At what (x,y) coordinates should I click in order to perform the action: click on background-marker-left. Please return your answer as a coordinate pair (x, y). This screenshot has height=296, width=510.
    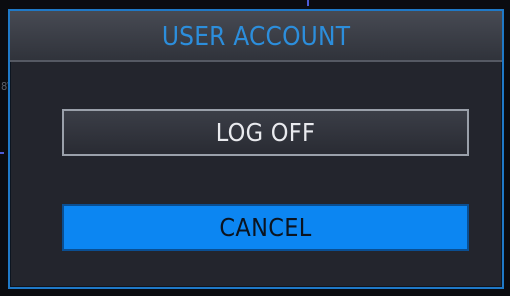
    Looking at the image, I should click on (2, 153).